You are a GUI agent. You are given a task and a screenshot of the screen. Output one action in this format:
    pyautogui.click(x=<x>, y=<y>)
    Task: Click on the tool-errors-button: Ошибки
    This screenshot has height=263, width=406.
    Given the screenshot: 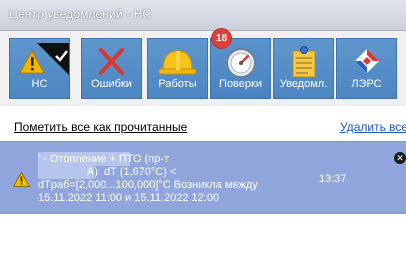 What is the action you would take?
    pyautogui.click(x=111, y=68)
    